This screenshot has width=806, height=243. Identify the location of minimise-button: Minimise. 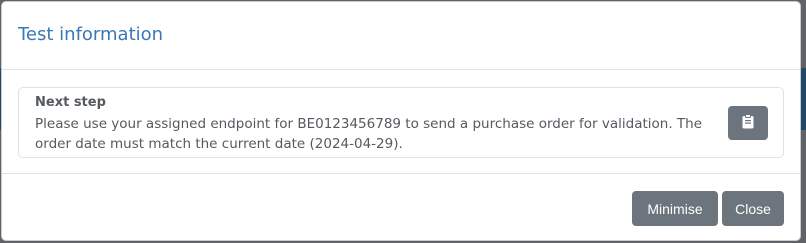
(675, 208).